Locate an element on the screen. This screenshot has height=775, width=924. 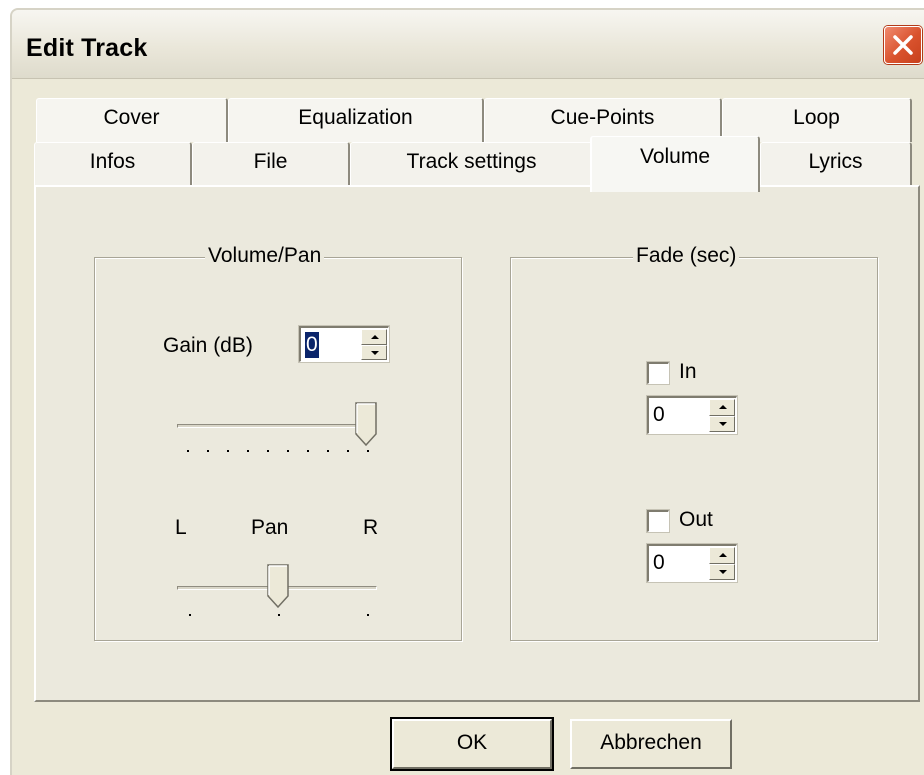
cancel-button: Abbrechen is located at coordinates (651, 744).